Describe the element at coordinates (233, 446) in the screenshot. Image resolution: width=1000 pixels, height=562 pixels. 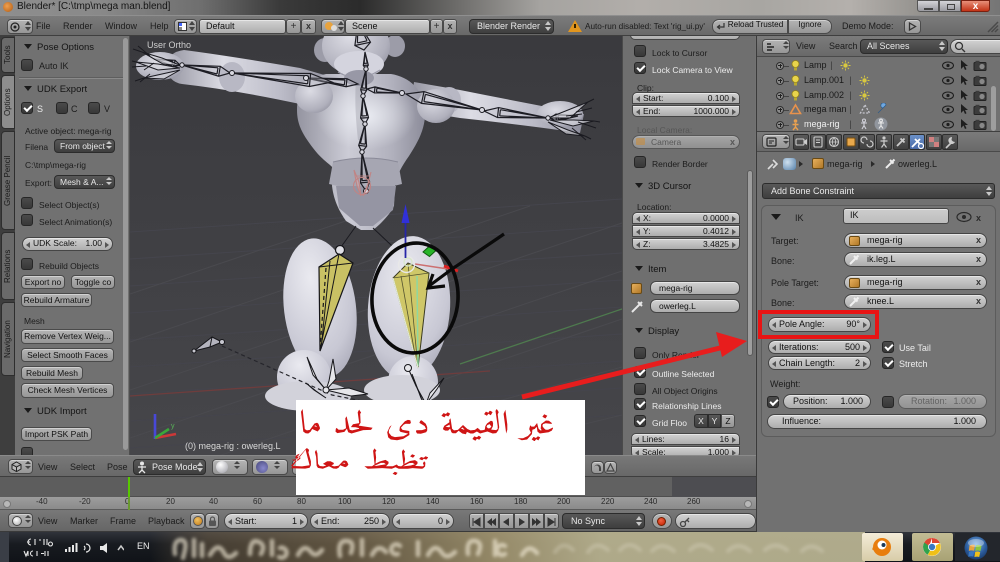
I see `svg-text: (0) mega-rig : owerleg.L` at that location.